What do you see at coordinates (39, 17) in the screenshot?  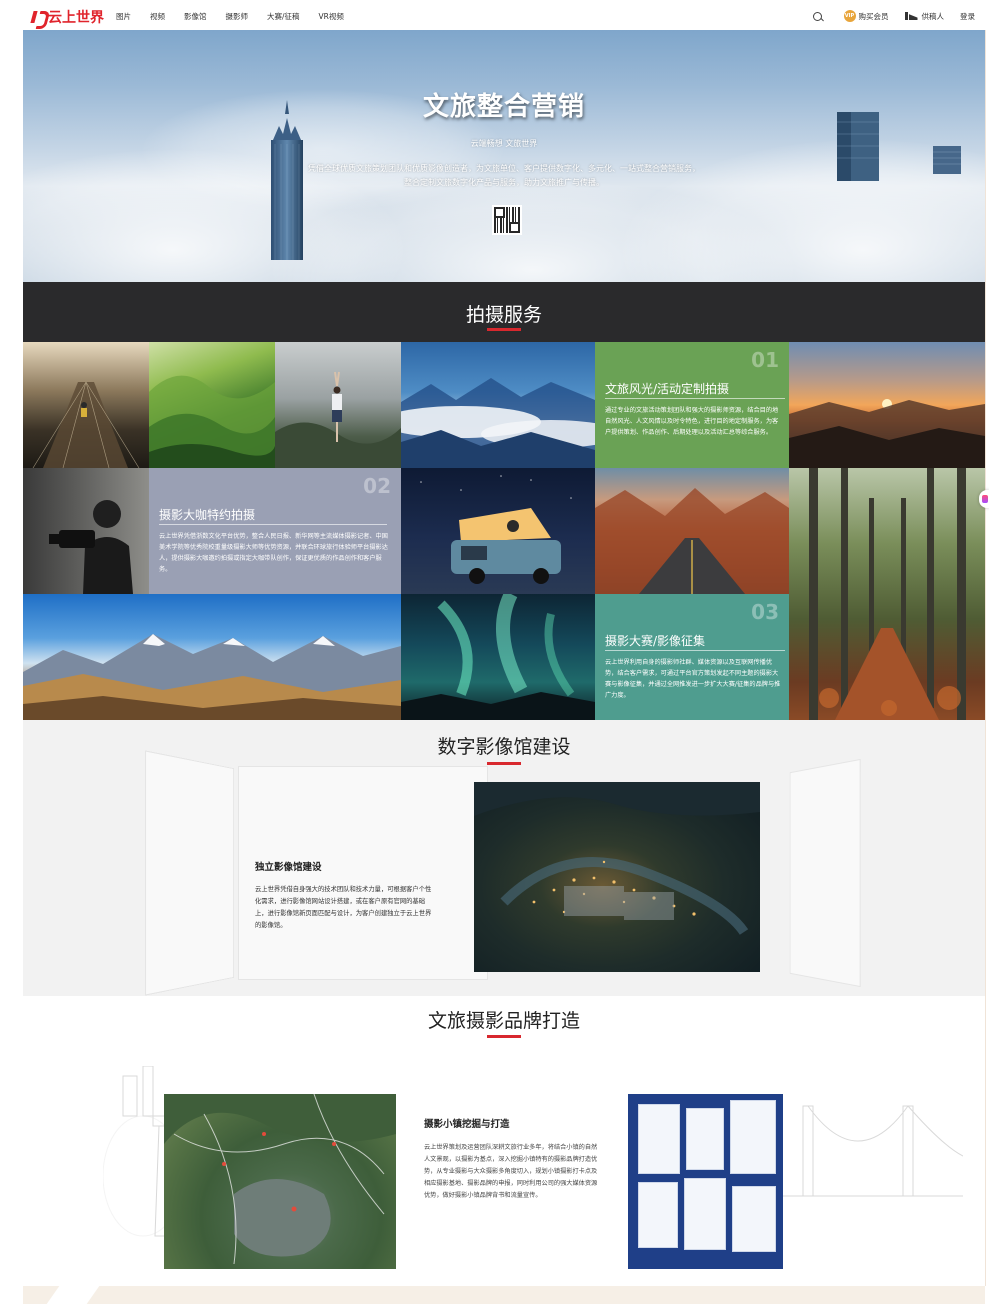 I see `logo-mark-icon` at bounding box center [39, 17].